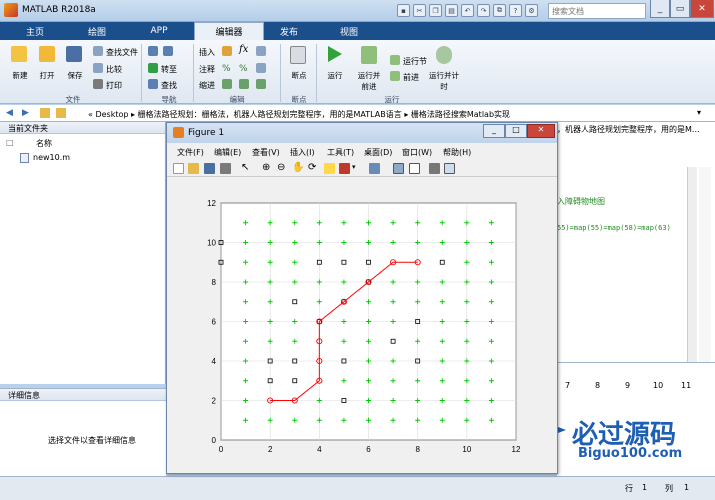 This screenshot has width=715, height=500. Describe the element at coordinates (281, 167) in the screenshot. I see `zoom-out-icon: ⊖` at that location.